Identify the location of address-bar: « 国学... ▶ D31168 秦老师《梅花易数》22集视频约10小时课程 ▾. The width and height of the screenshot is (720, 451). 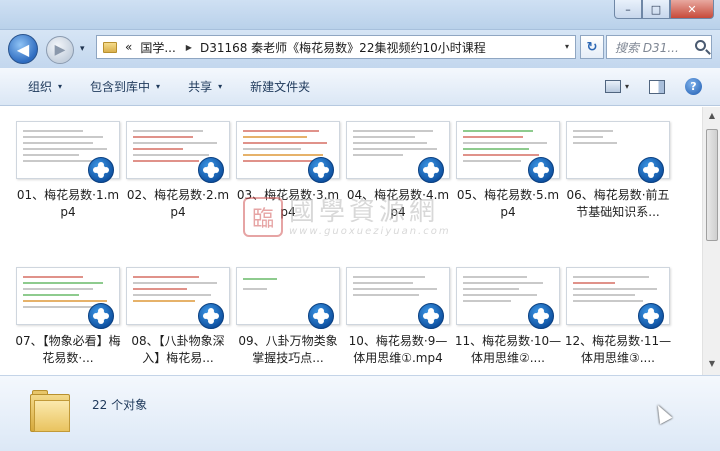
(336, 47).